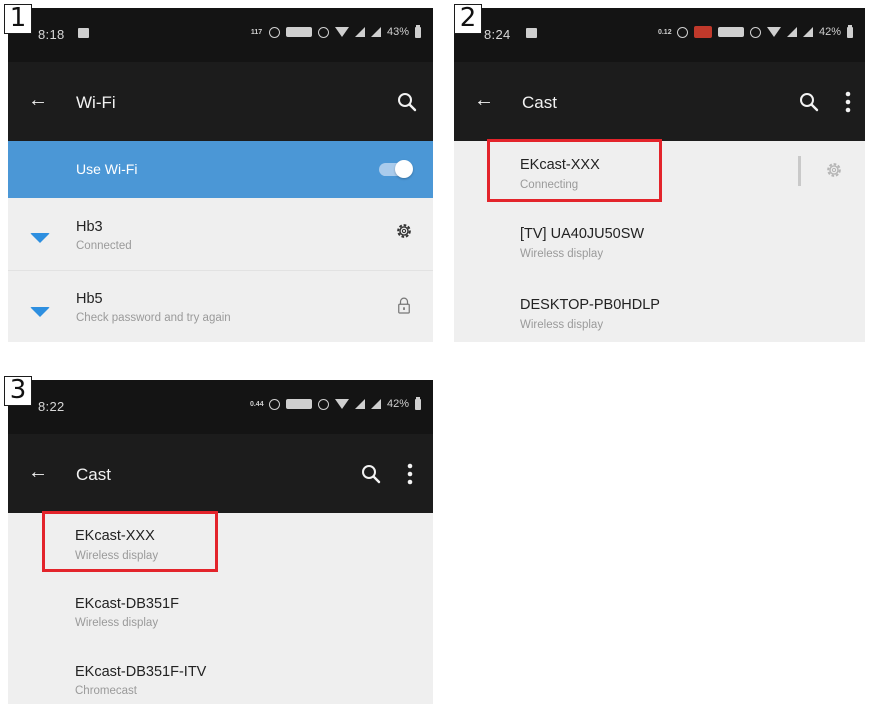 The width and height of the screenshot is (872, 704). What do you see at coordinates (404, 305) in the screenshot?
I see `lock-icon` at bounding box center [404, 305].